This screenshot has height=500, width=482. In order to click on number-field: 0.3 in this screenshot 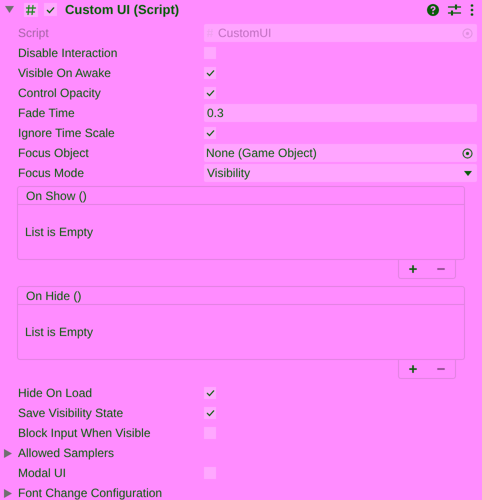, I will do `click(340, 113)`.